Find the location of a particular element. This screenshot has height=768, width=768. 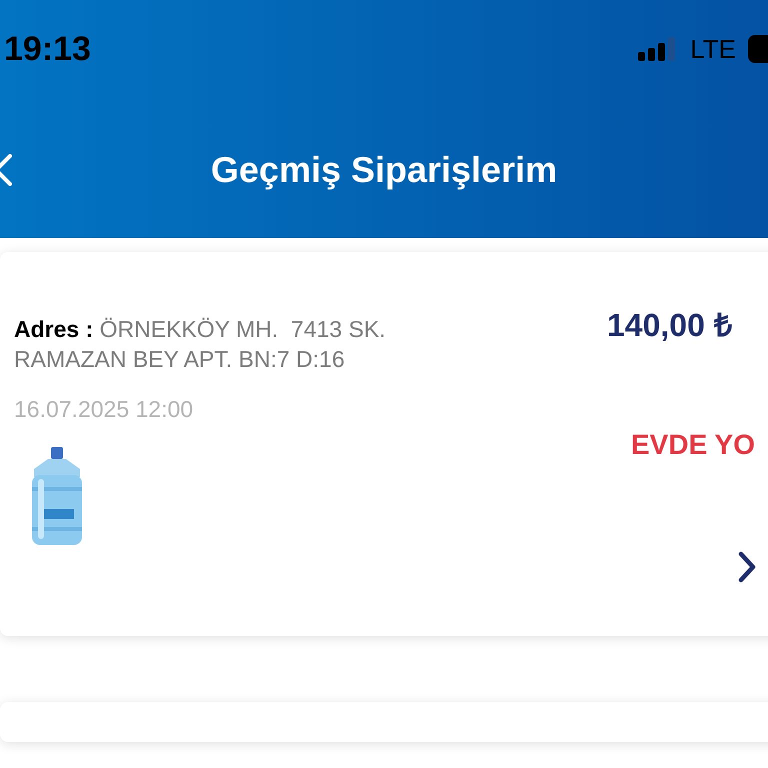

order-price: 140,00 ₺ is located at coordinates (669, 325).